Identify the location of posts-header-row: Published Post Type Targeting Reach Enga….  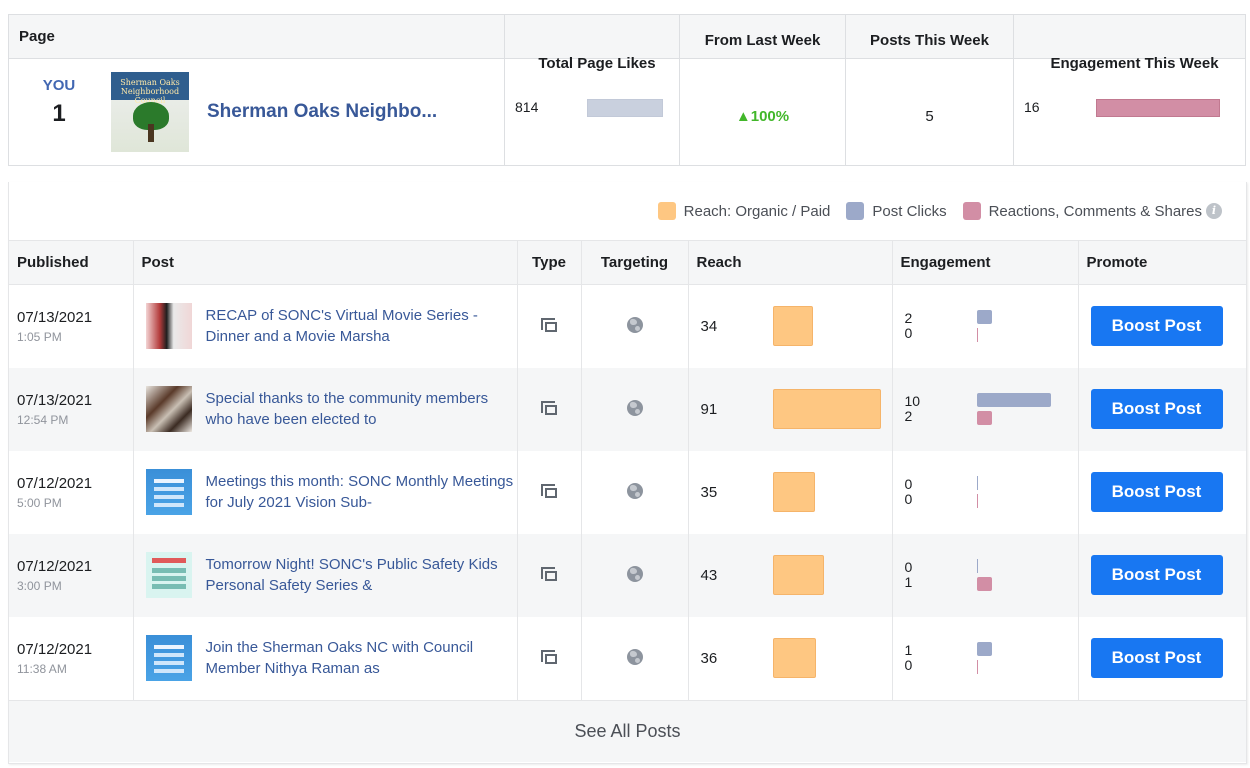
(627, 262).